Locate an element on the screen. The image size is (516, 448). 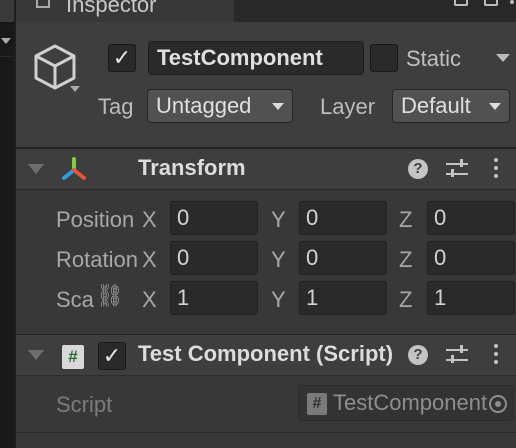
gameobject-name-input: TestComponent is located at coordinates (256, 58).